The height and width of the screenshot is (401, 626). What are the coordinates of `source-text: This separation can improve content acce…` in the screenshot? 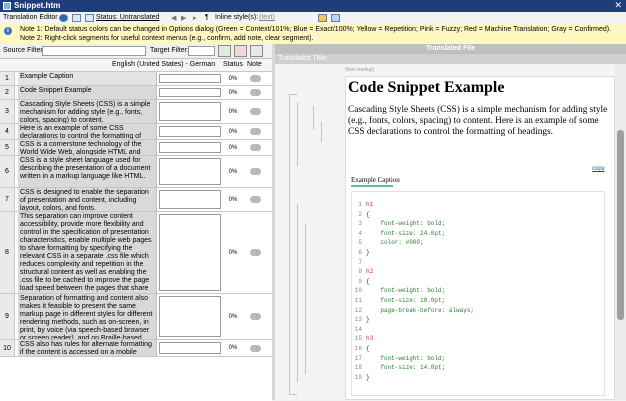 It's located at (87, 252).